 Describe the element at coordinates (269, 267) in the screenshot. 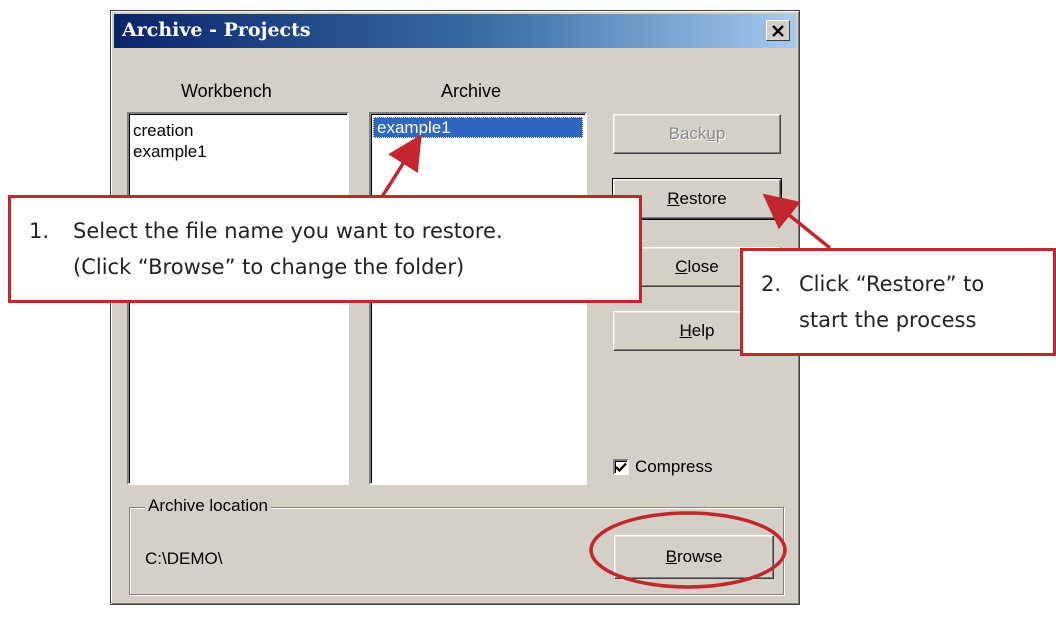

I see `callout-one-line2: (Click “Browse” to change the folder)` at that location.